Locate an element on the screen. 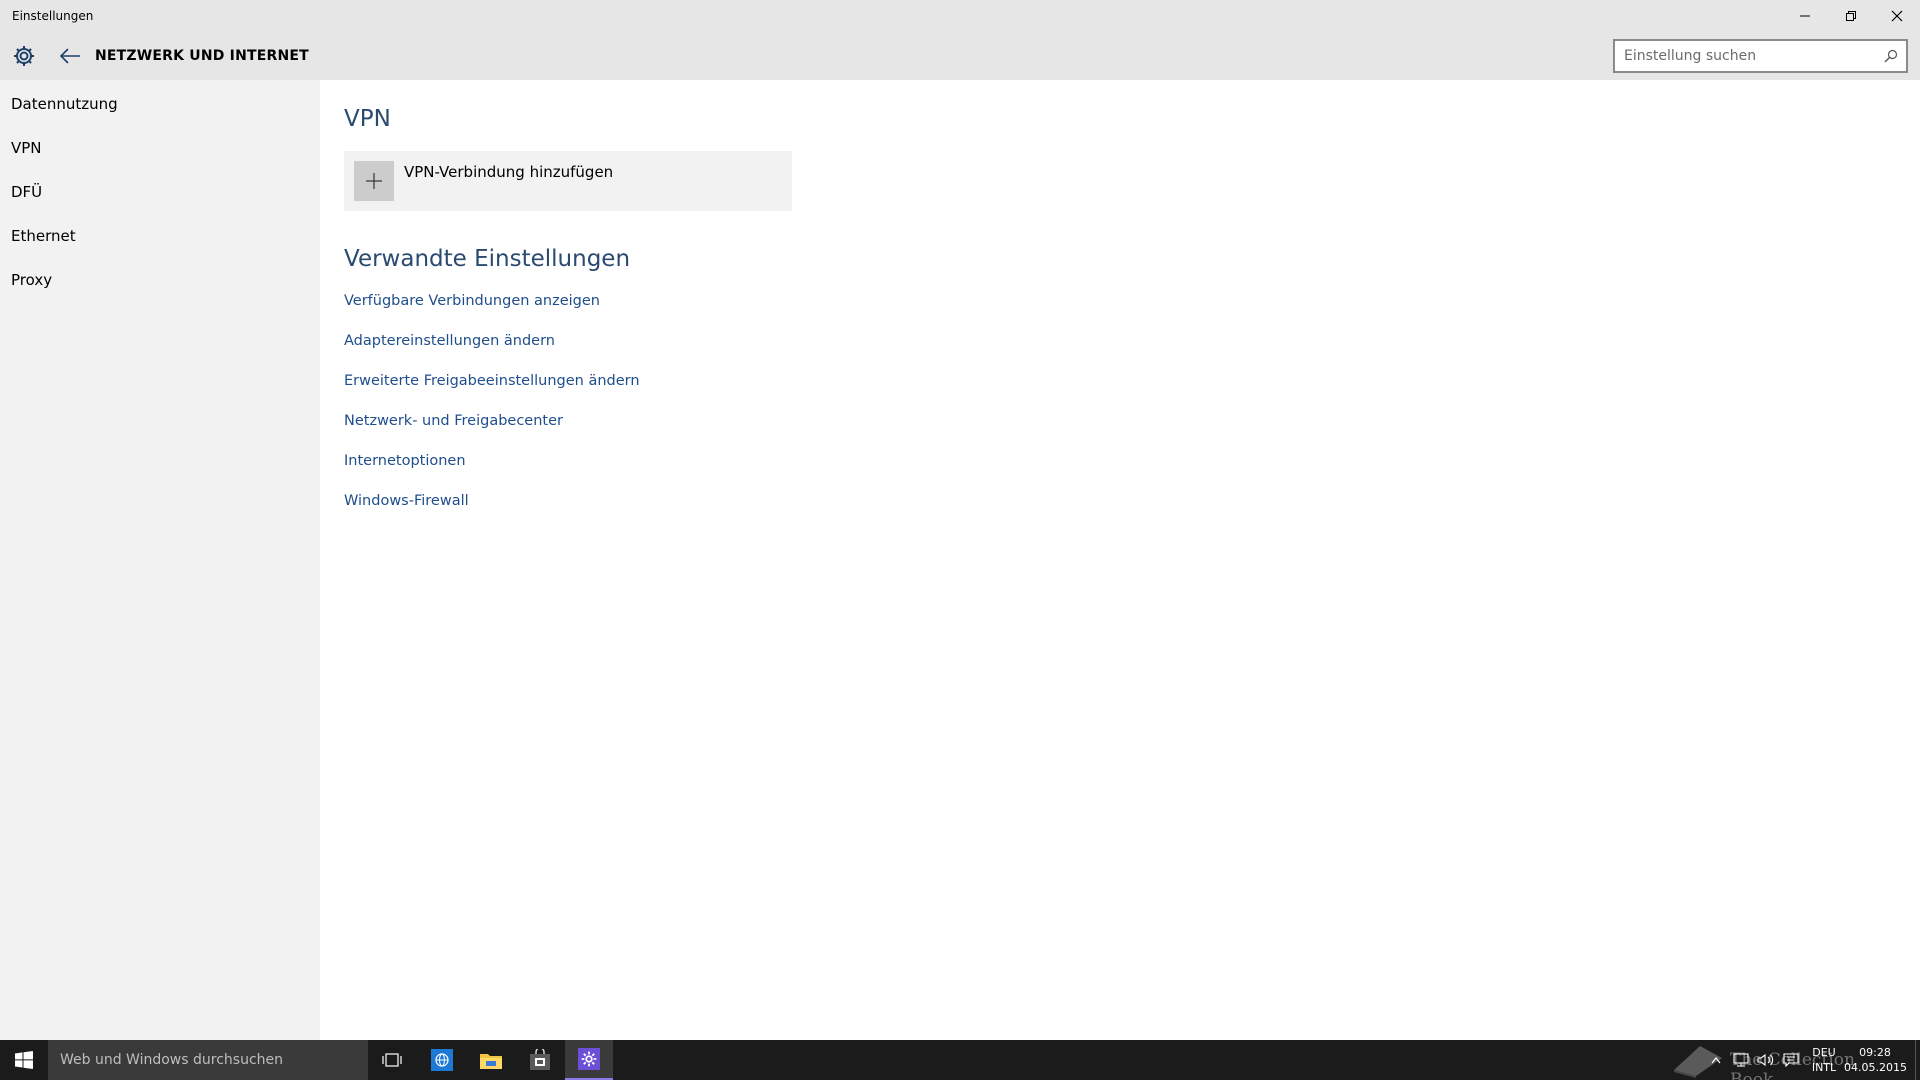 The width and height of the screenshot is (1920, 1080). minimize-button is located at coordinates (1805, 16).